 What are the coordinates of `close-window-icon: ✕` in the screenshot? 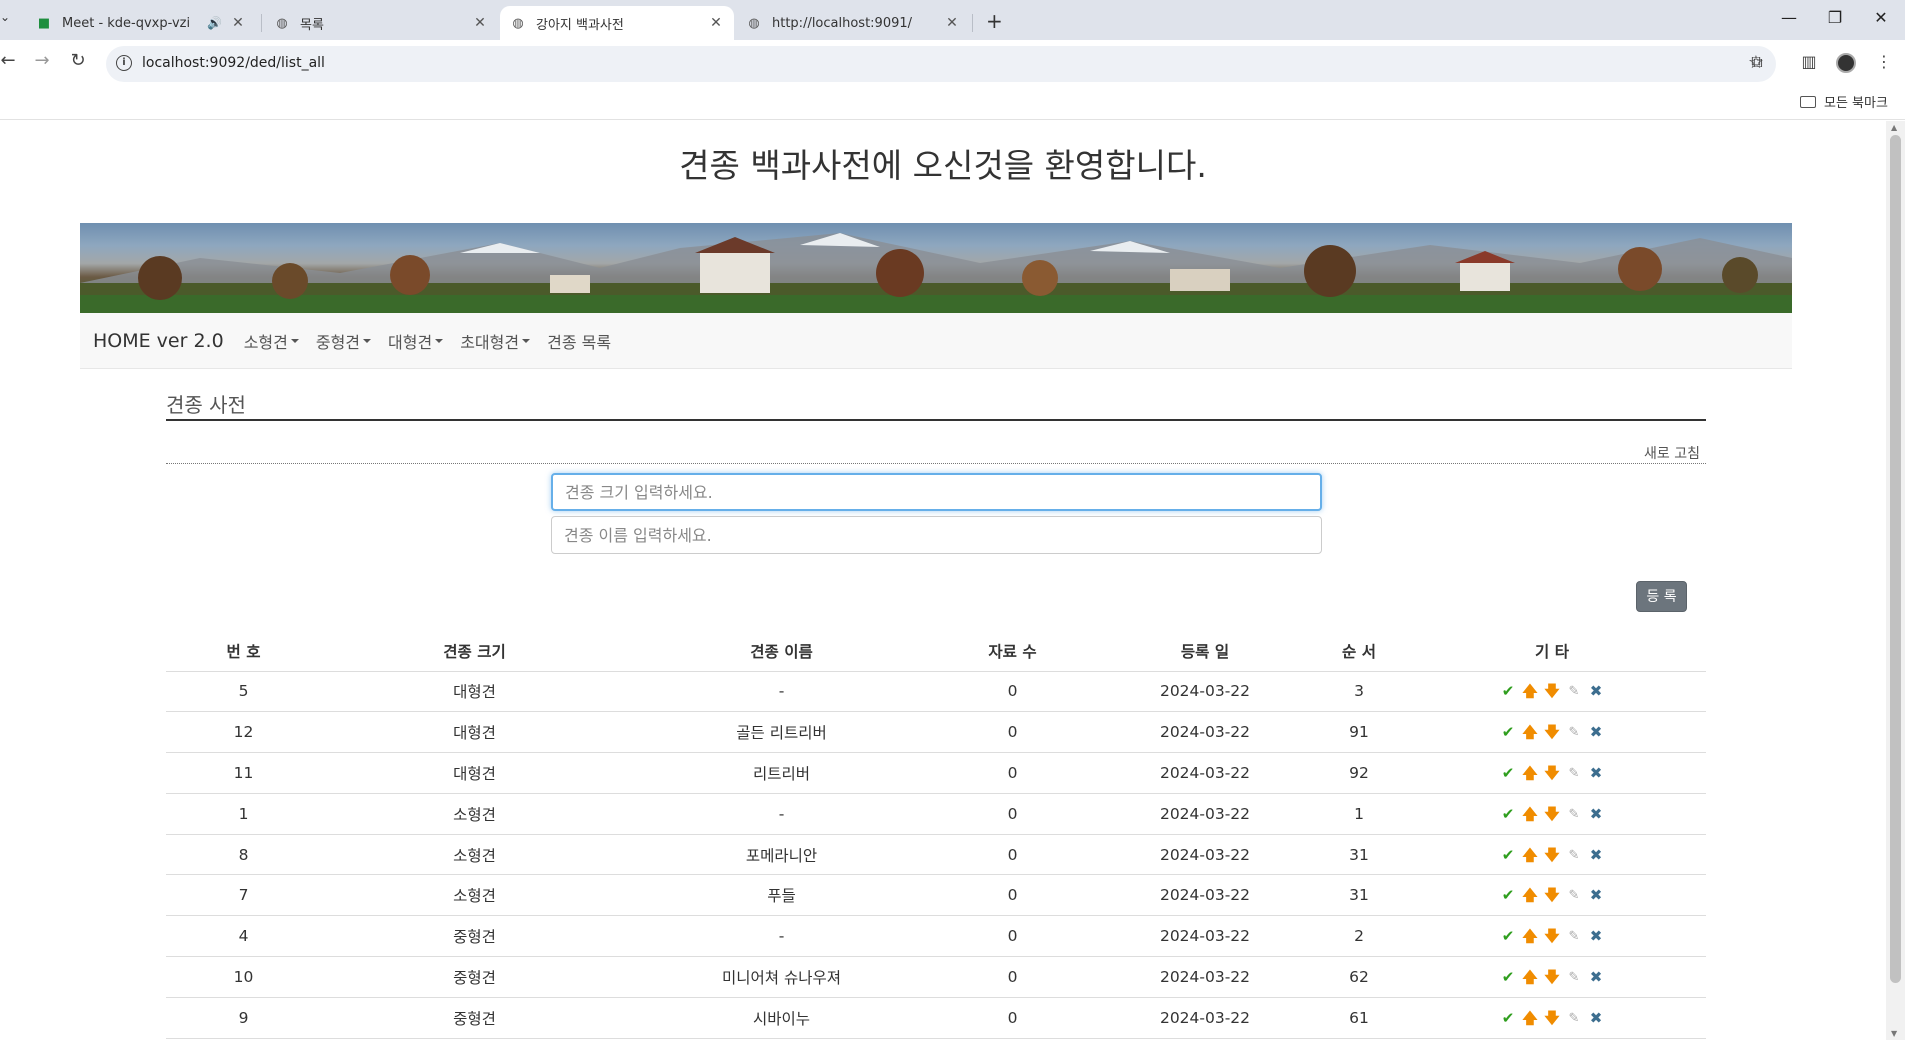 It's located at (1881, 17).